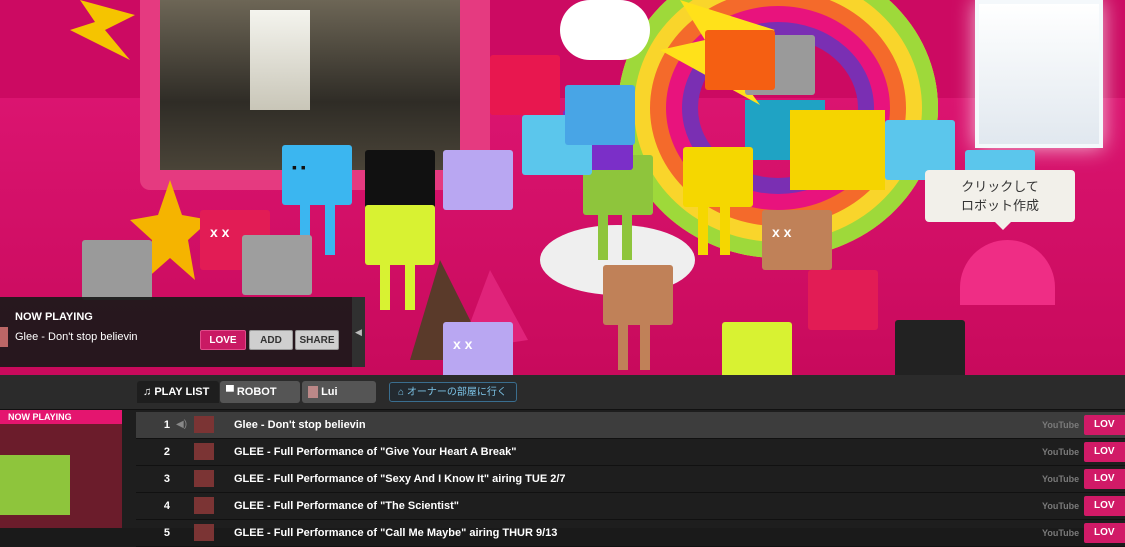 The image size is (1125, 547). What do you see at coordinates (182, 424) in the screenshot?
I see `speaker-icon: ◀)` at bounding box center [182, 424].